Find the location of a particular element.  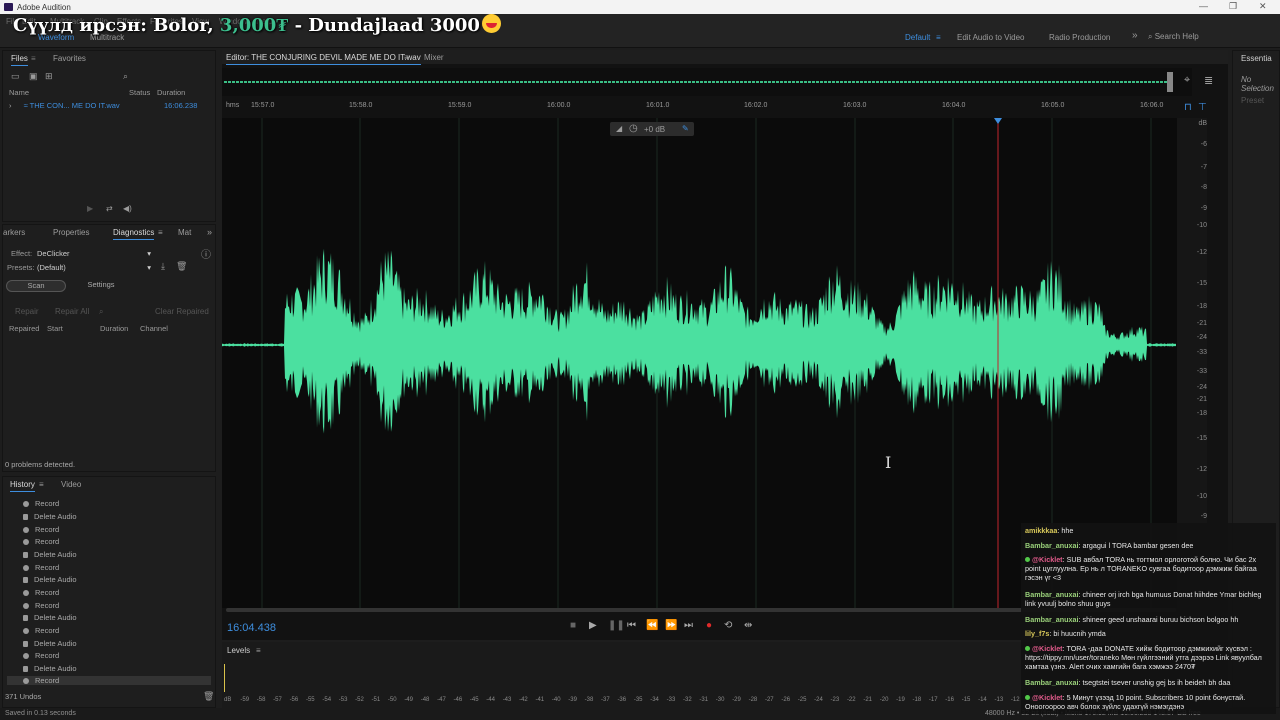

zoom-to-icon: ⌕ is located at coordinates (101, 312).